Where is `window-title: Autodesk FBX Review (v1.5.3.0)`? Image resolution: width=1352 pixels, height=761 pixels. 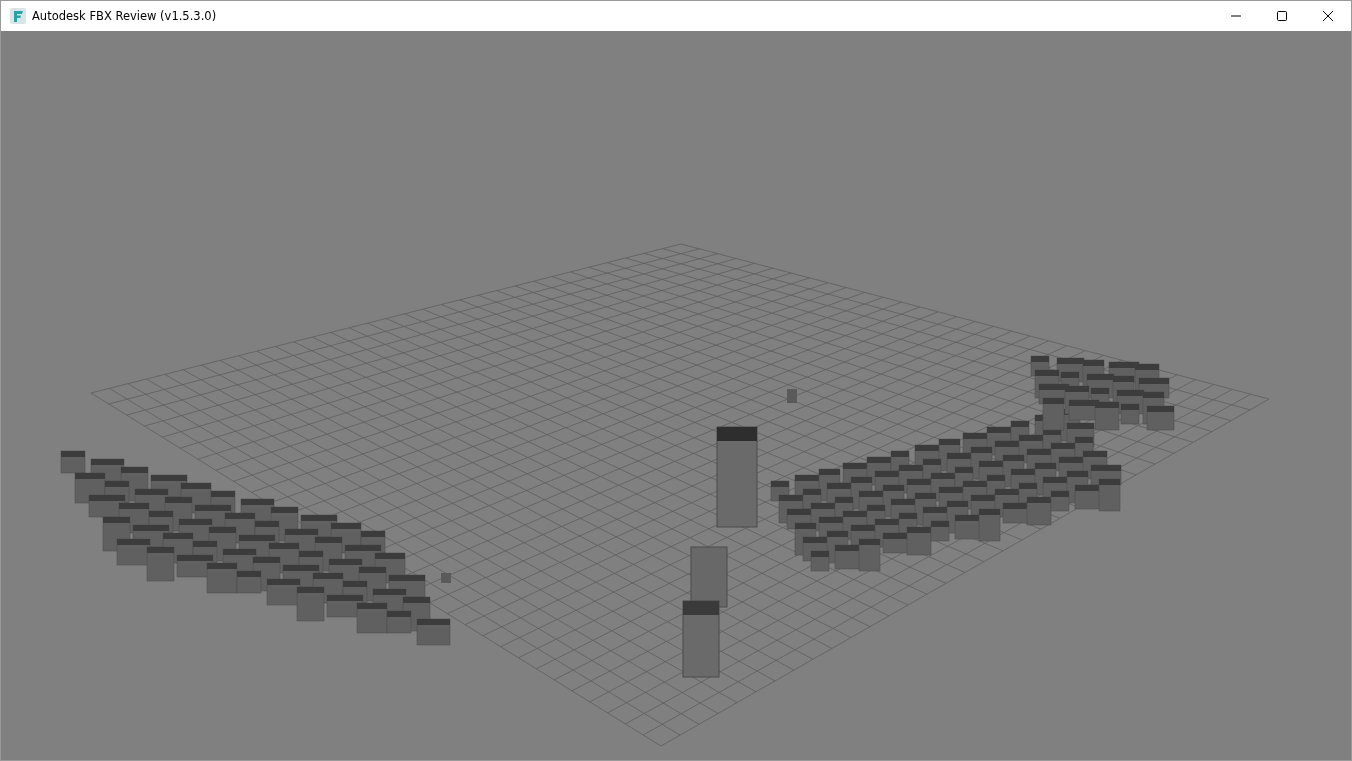
window-title: Autodesk FBX Review (v1.5.3.0) is located at coordinates (124, 16).